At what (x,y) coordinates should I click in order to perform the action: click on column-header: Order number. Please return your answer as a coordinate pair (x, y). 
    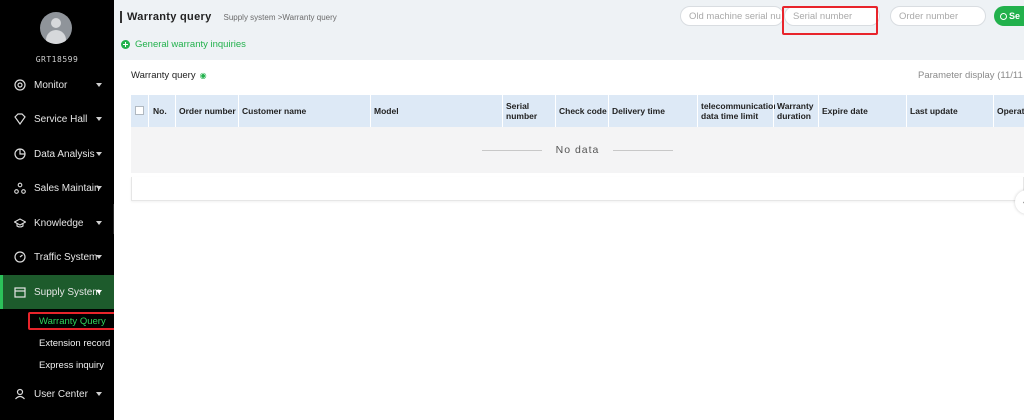
    Looking at the image, I should click on (209, 111).